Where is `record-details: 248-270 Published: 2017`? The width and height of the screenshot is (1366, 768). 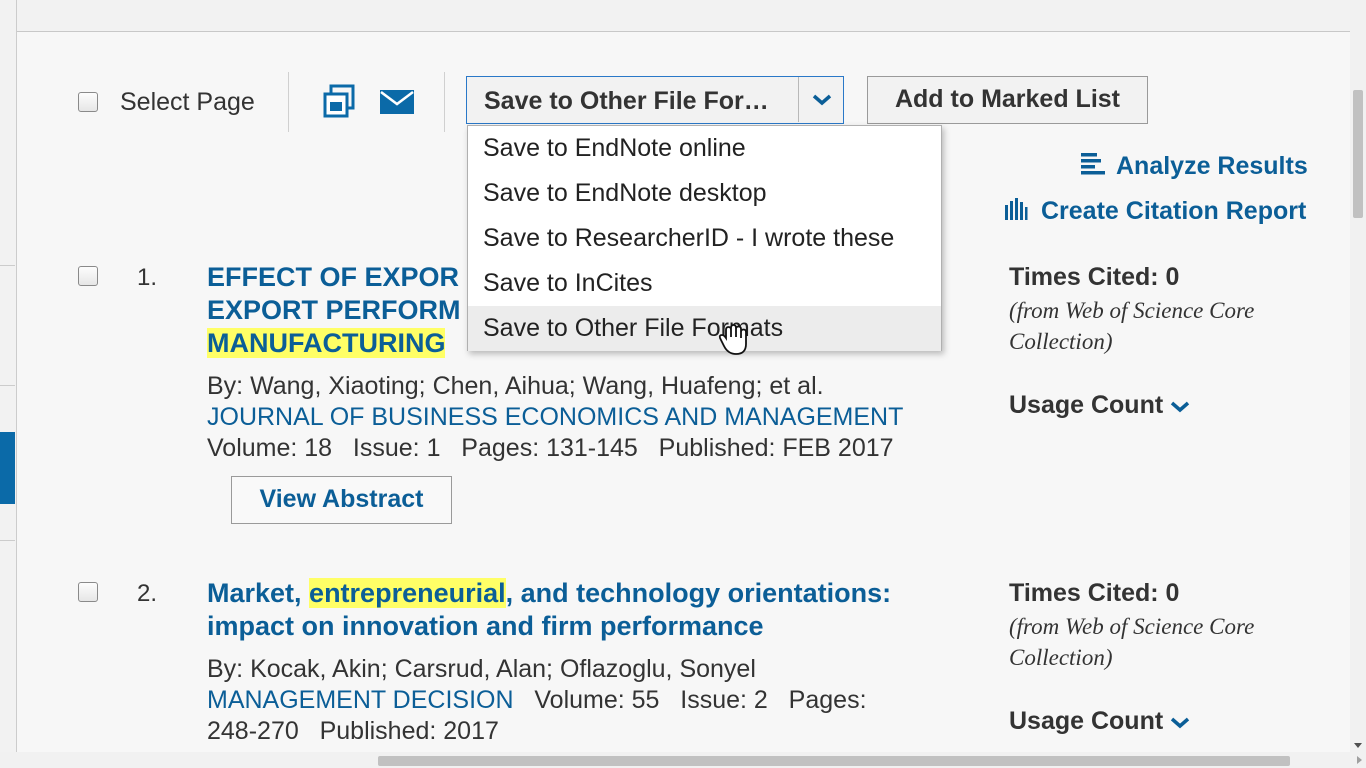
record-details: 248-270 Published: 2017 is located at coordinates (353, 731).